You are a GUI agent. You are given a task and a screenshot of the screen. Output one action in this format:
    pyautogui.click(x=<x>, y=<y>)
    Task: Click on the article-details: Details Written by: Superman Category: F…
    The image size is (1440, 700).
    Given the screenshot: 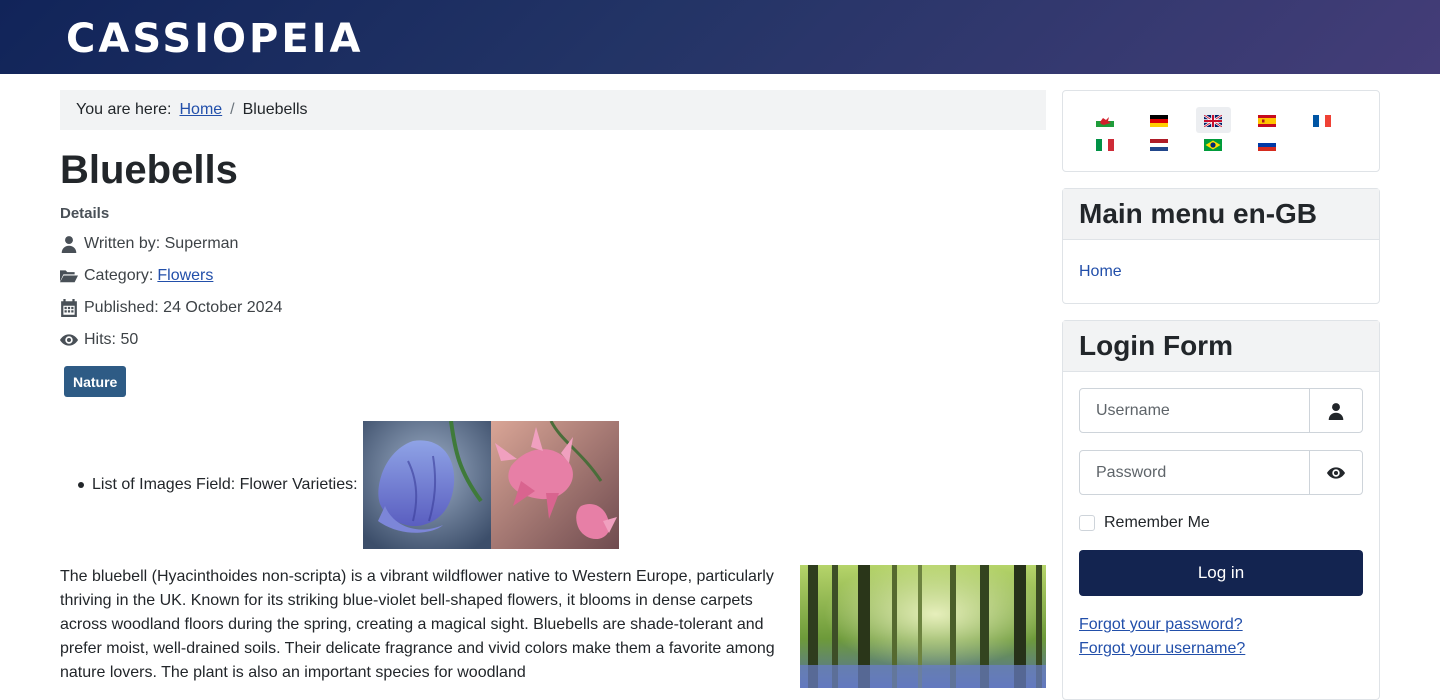 What is the action you would take?
    pyautogui.click(x=171, y=280)
    